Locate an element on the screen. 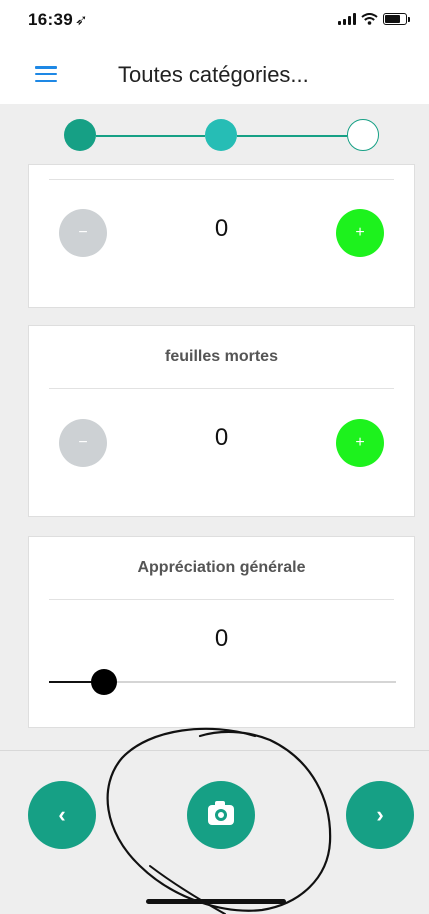  slider-thumb is located at coordinates (104, 682).